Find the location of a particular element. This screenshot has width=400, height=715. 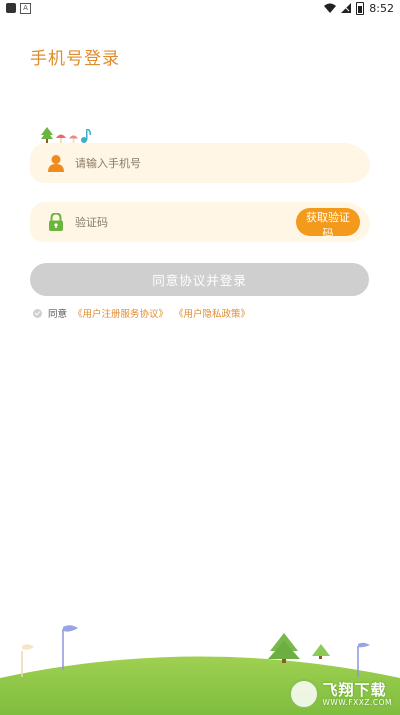

agreement-prefix: 同意 is located at coordinates (58, 314).